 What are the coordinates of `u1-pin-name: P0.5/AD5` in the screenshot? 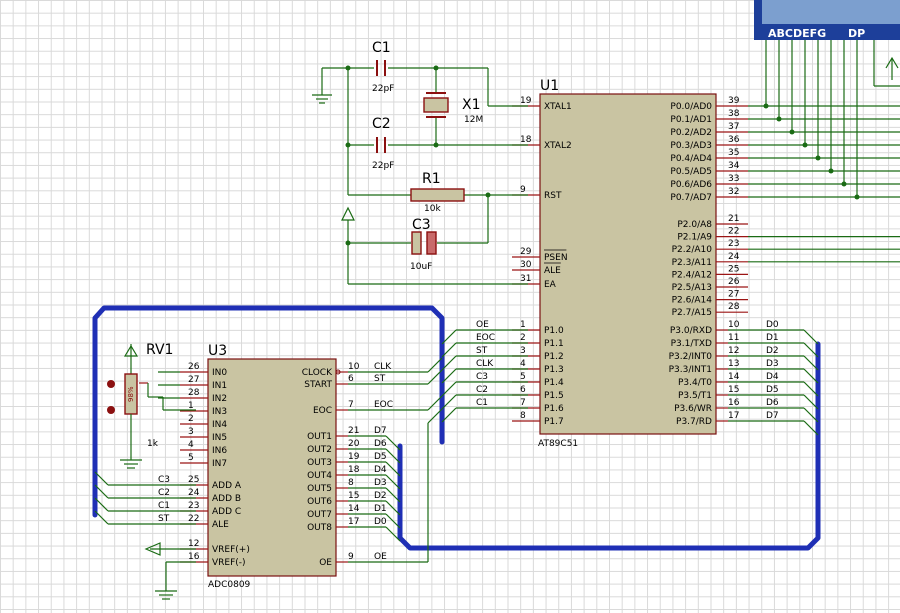 It's located at (691, 172).